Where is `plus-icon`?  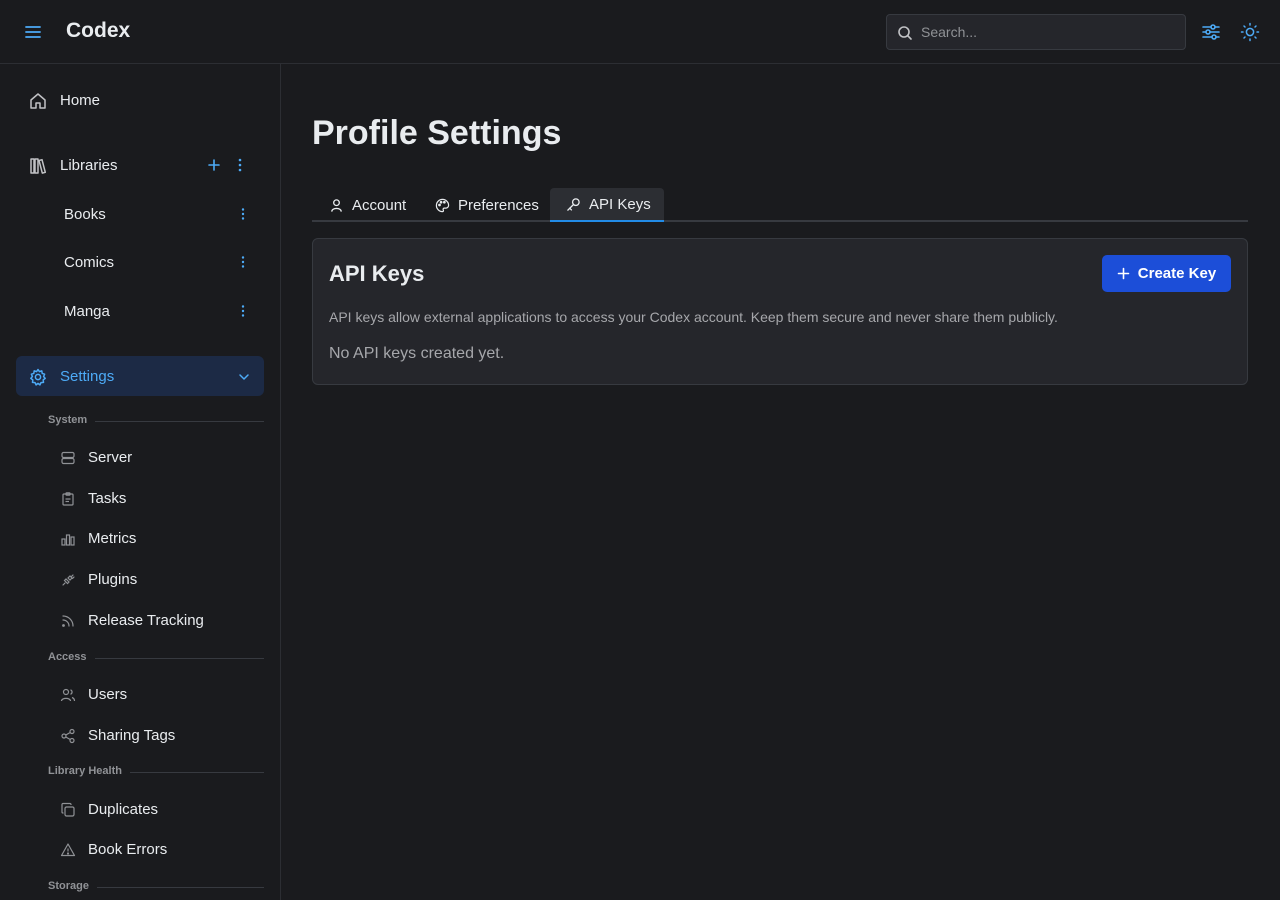 plus-icon is located at coordinates (1123, 273).